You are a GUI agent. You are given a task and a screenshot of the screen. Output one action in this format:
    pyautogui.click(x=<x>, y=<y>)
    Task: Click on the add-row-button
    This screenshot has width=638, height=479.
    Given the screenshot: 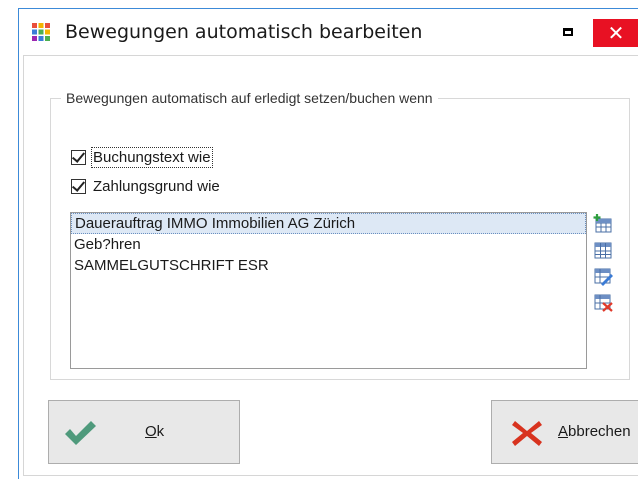 What is the action you would take?
    pyautogui.click(x=603, y=224)
    